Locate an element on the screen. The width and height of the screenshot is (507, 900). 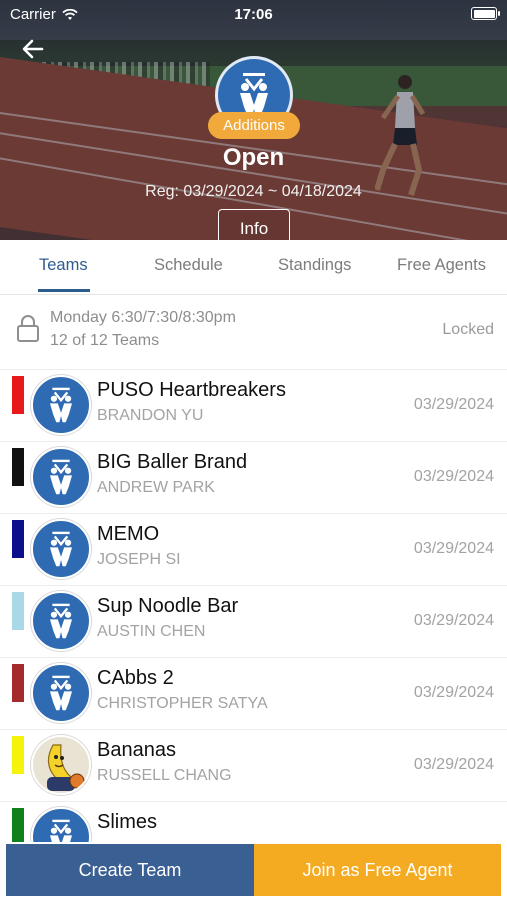
join-free-agent-button: Join as Free Agent is located at coordinates (377, 870).